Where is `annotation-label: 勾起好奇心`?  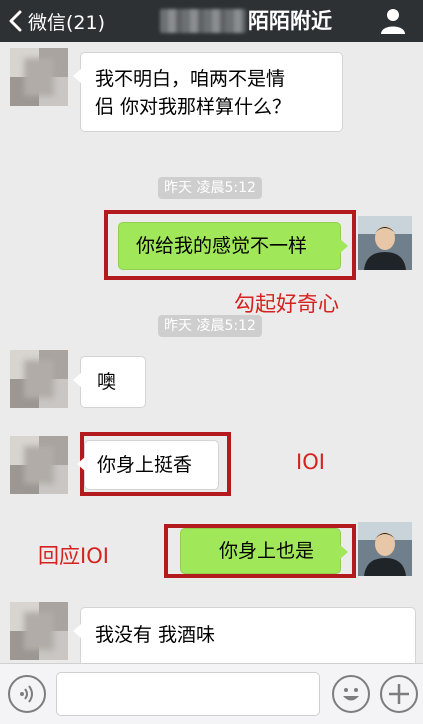
annotation-label: 勾起好奇心 is located at coordinates (286, 304).